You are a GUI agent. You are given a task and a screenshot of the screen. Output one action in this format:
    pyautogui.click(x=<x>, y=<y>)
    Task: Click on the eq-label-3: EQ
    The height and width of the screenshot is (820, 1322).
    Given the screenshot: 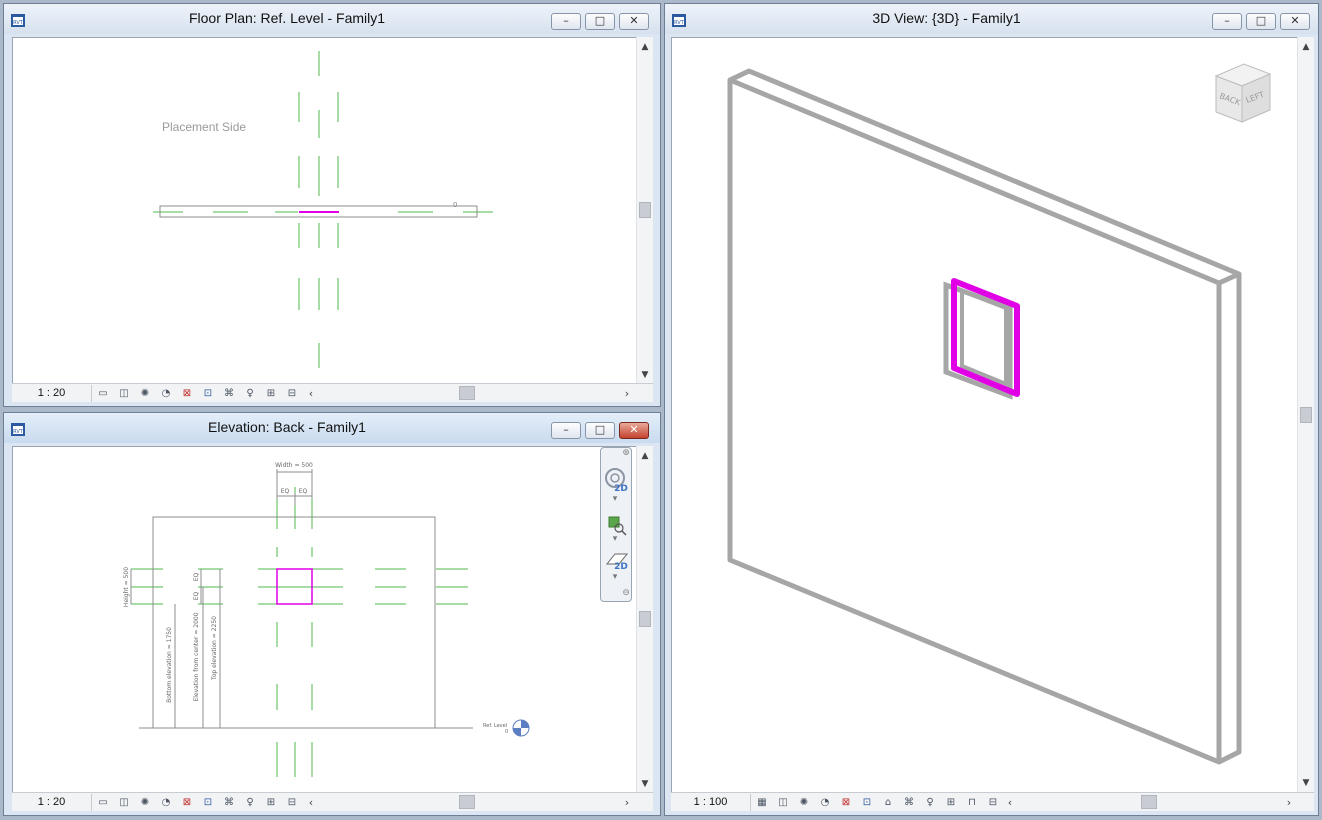 What is the action you would take?
    pyautogui.click(x=196, y=576)
    